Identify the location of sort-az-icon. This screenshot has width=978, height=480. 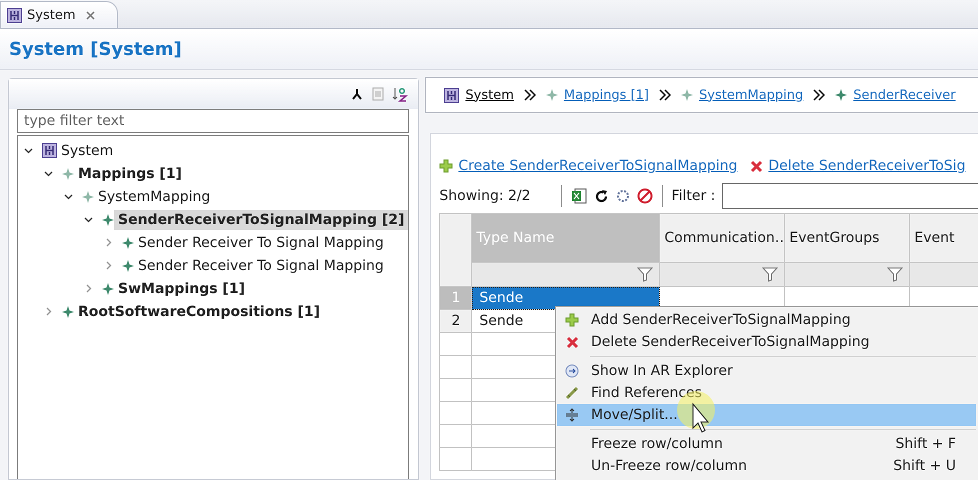
(400, 94).